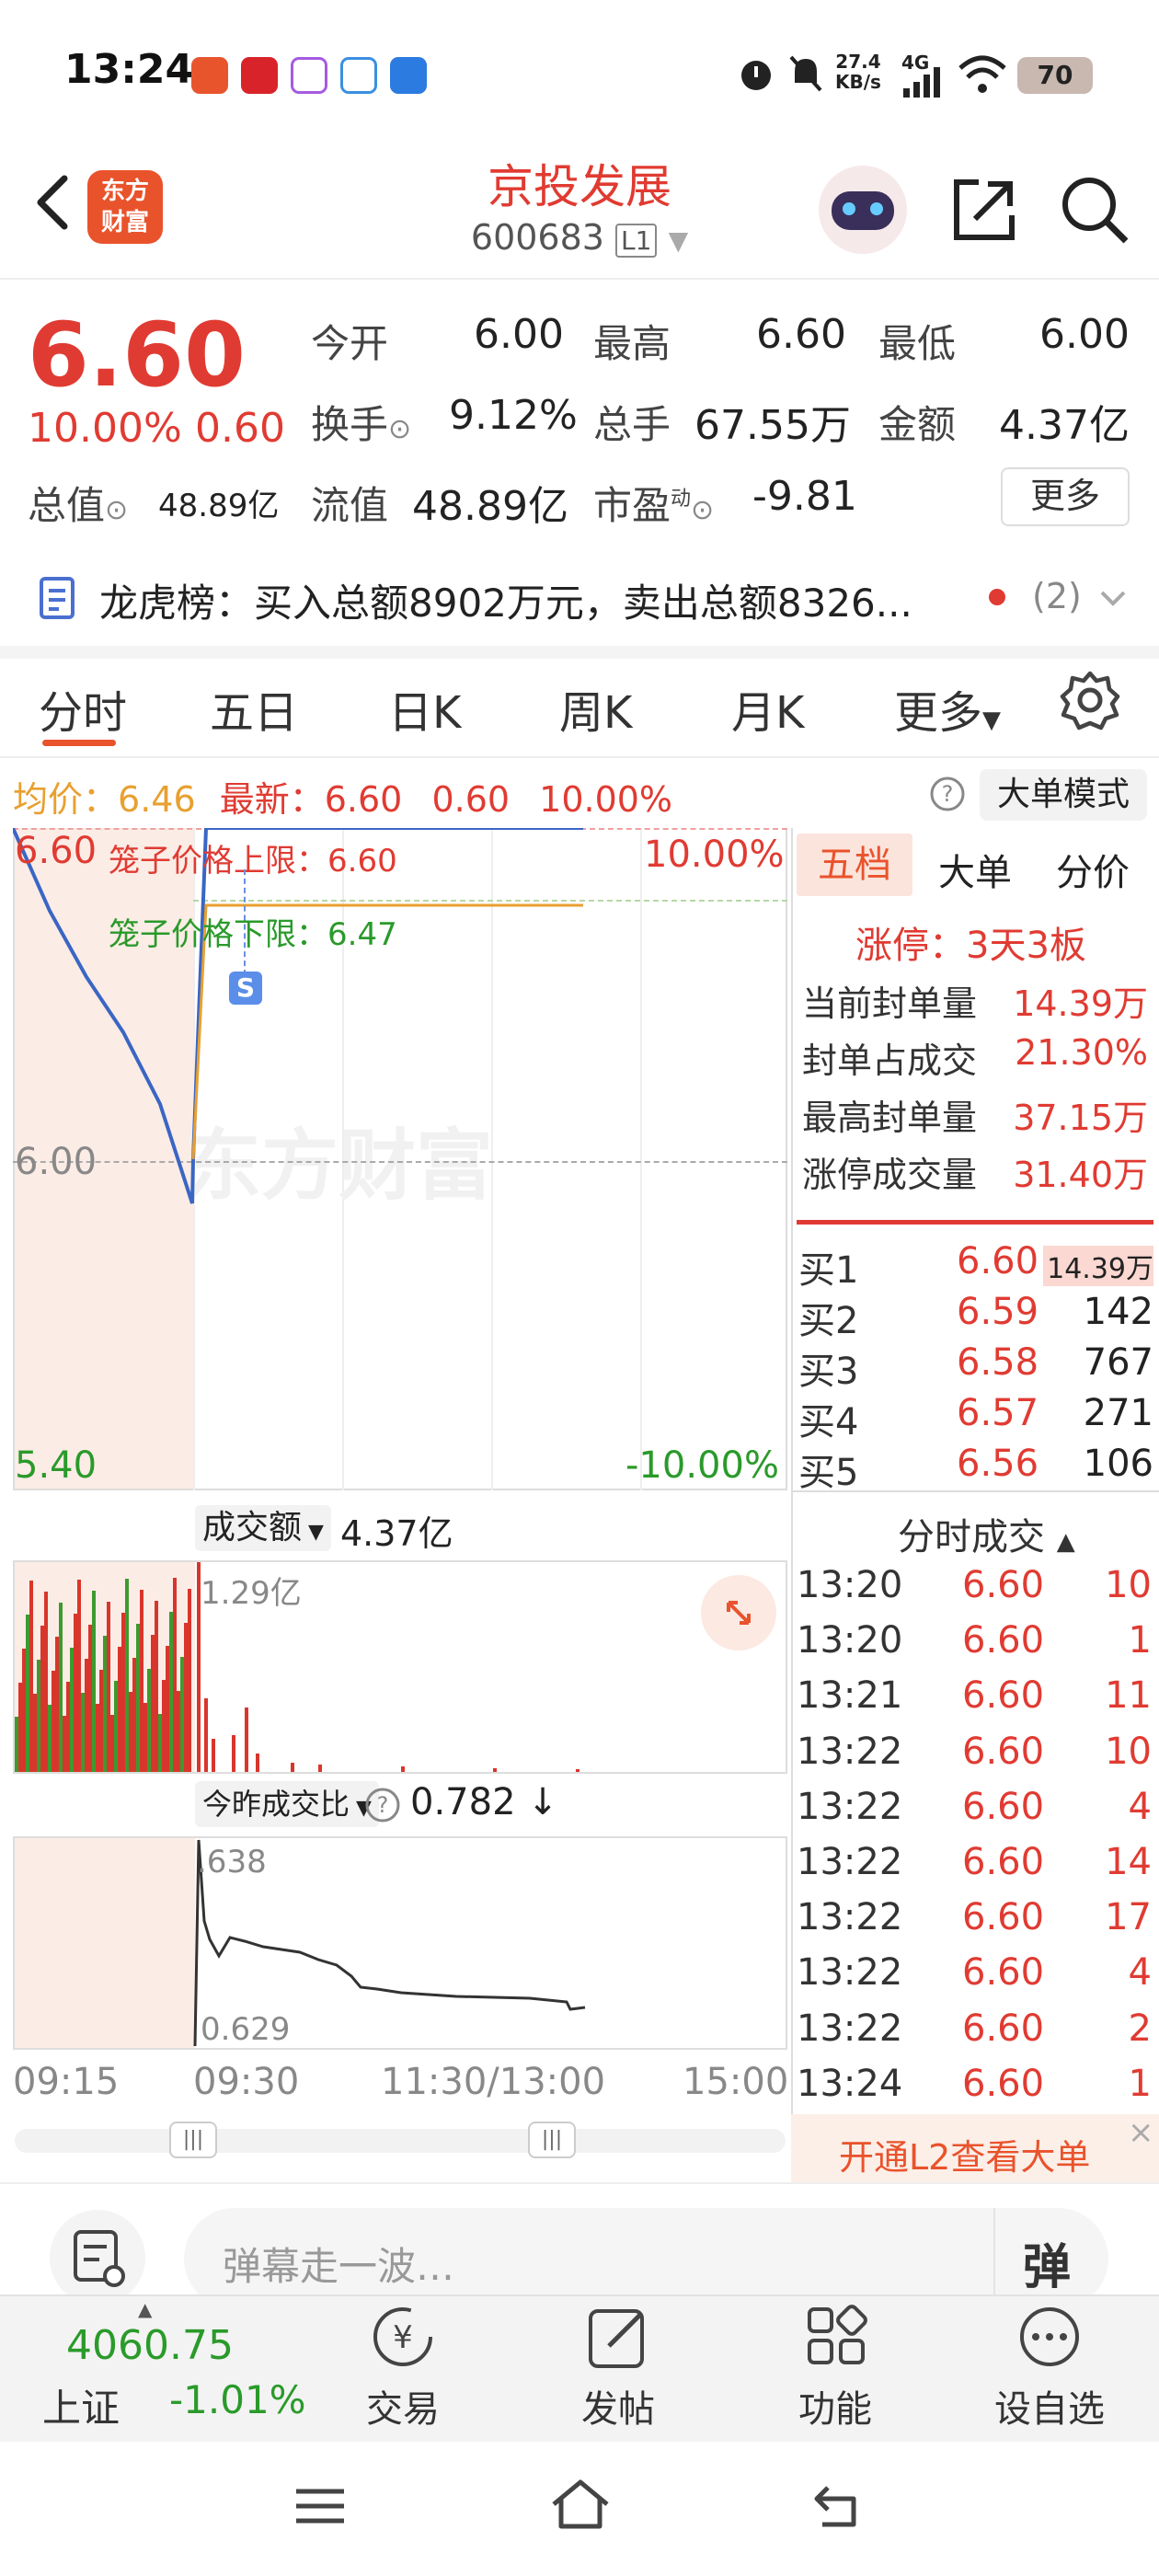  What do you see at coordinates (618, 2369) in the screenshot?
I see `nav-post: 发帖` at bounding box center [618, 2369].